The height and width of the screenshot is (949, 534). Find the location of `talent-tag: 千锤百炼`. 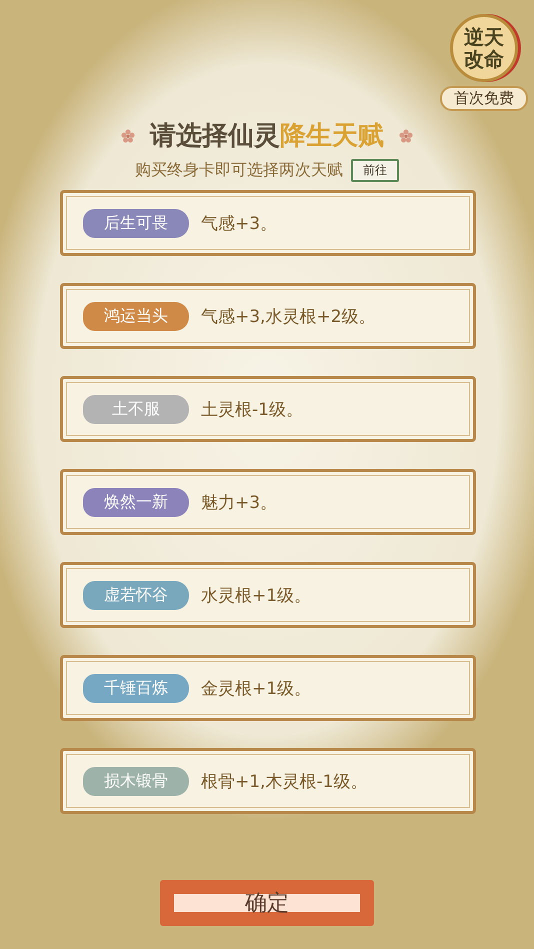

talent-tag: 千锤百炼 is located at coordinates (136, 688).